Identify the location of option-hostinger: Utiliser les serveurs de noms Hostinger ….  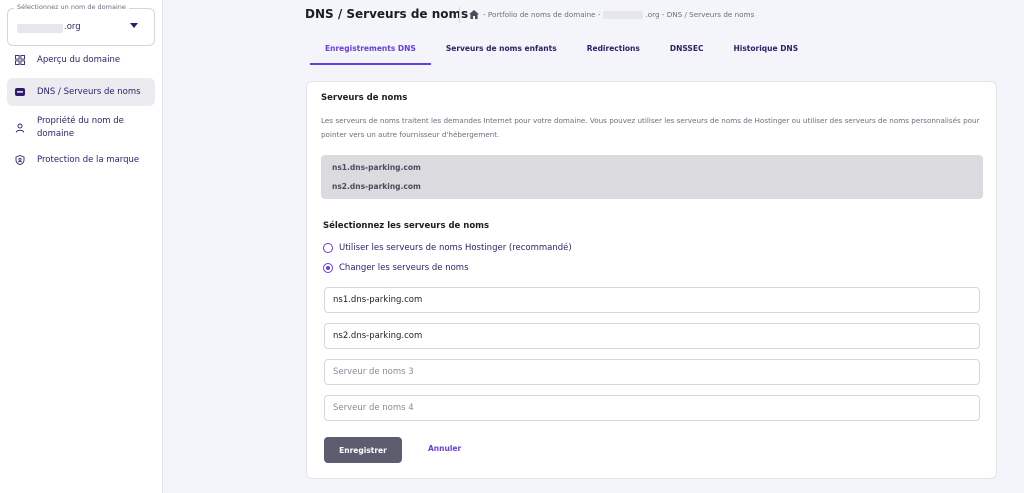
(447, 248).